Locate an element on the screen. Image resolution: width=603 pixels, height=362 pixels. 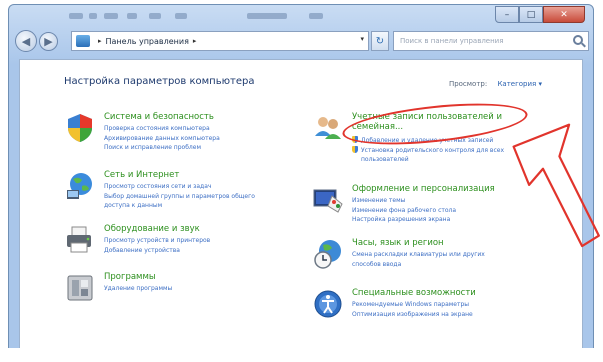
category-link: пользователей is located at coordinates (428, 160).